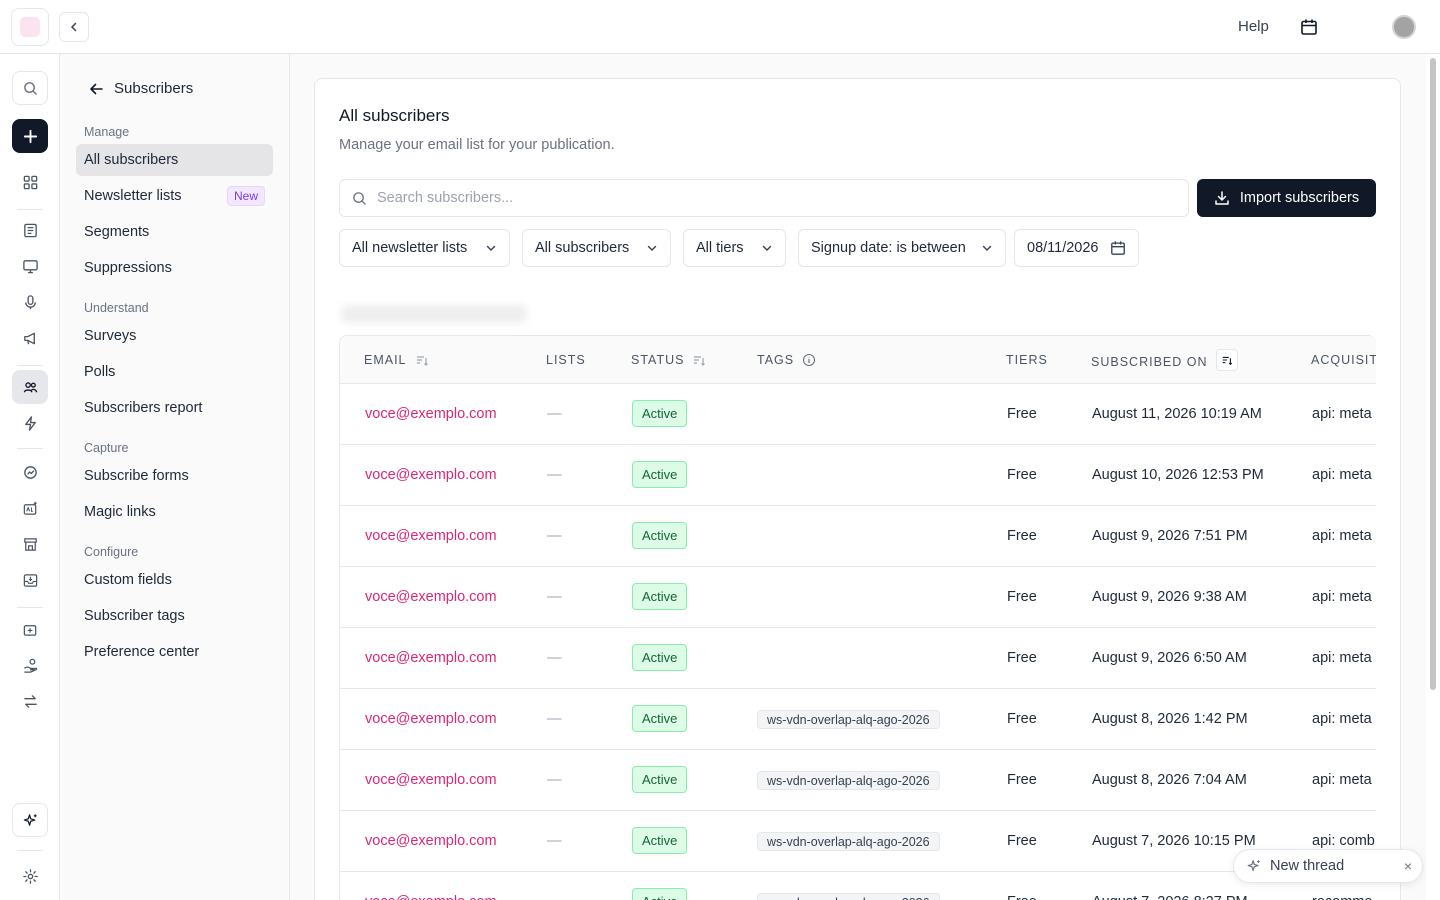  I want to click on import-label: Import subscribers, so click(1299, 198).